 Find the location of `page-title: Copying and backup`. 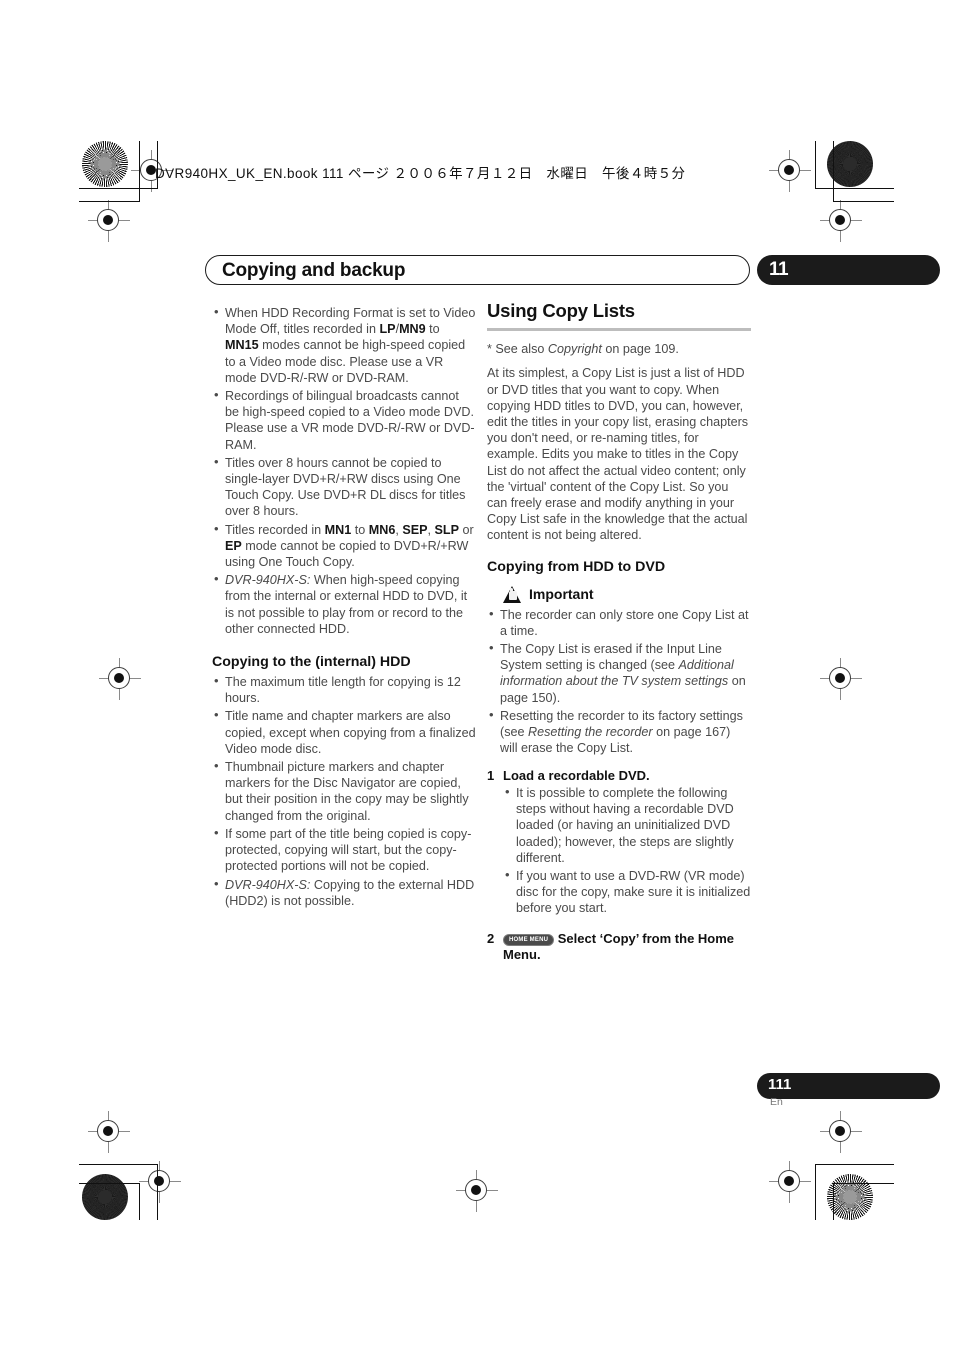

page-title: Copying and backup is located at coordinates (314, 270).